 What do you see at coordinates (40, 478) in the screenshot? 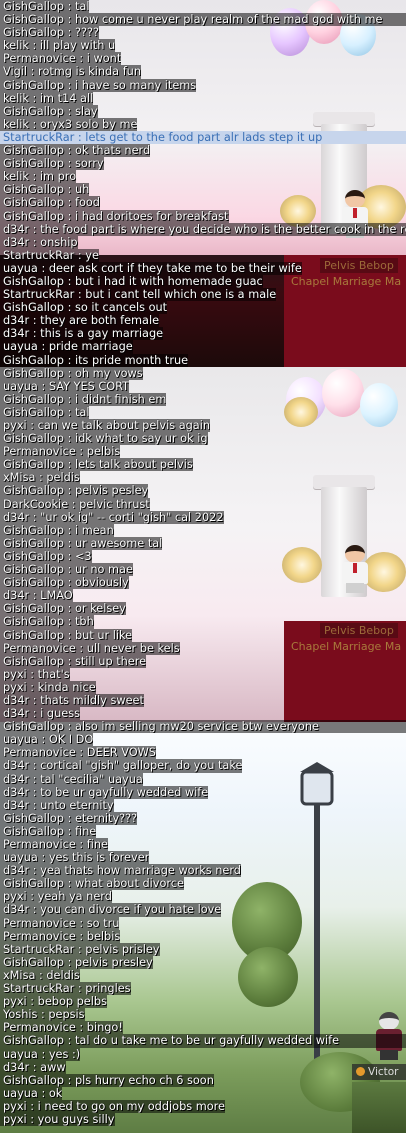
I see `chat-message: xMisa : peldis` at bounding box center [40, 478].